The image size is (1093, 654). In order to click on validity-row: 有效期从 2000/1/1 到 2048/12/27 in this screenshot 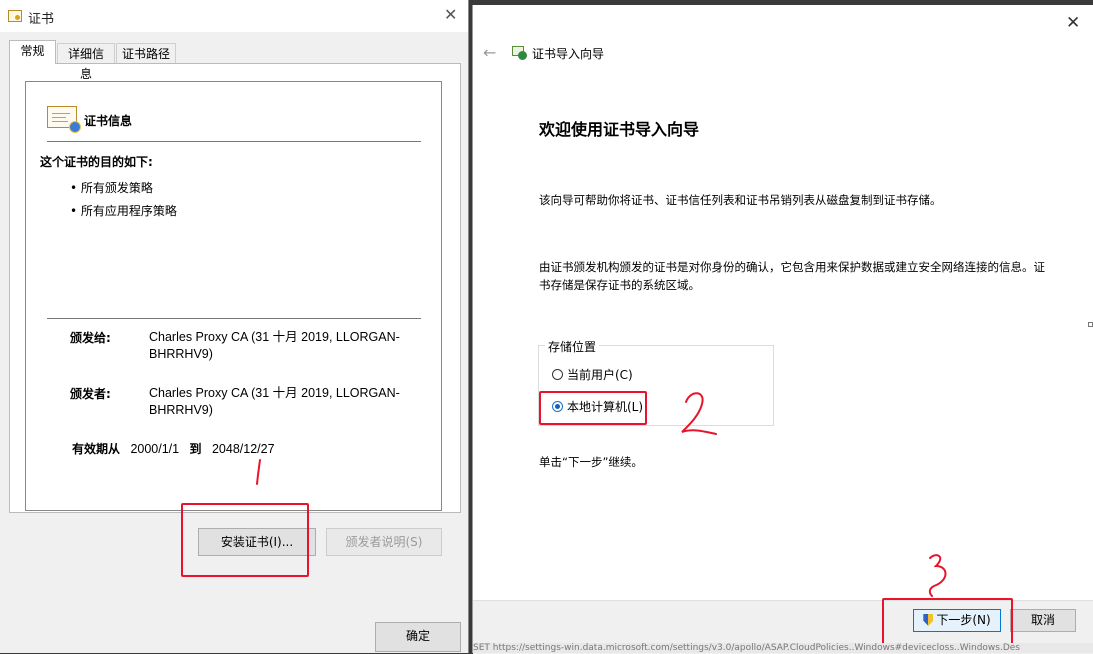, I will do `click(173, 448)`.